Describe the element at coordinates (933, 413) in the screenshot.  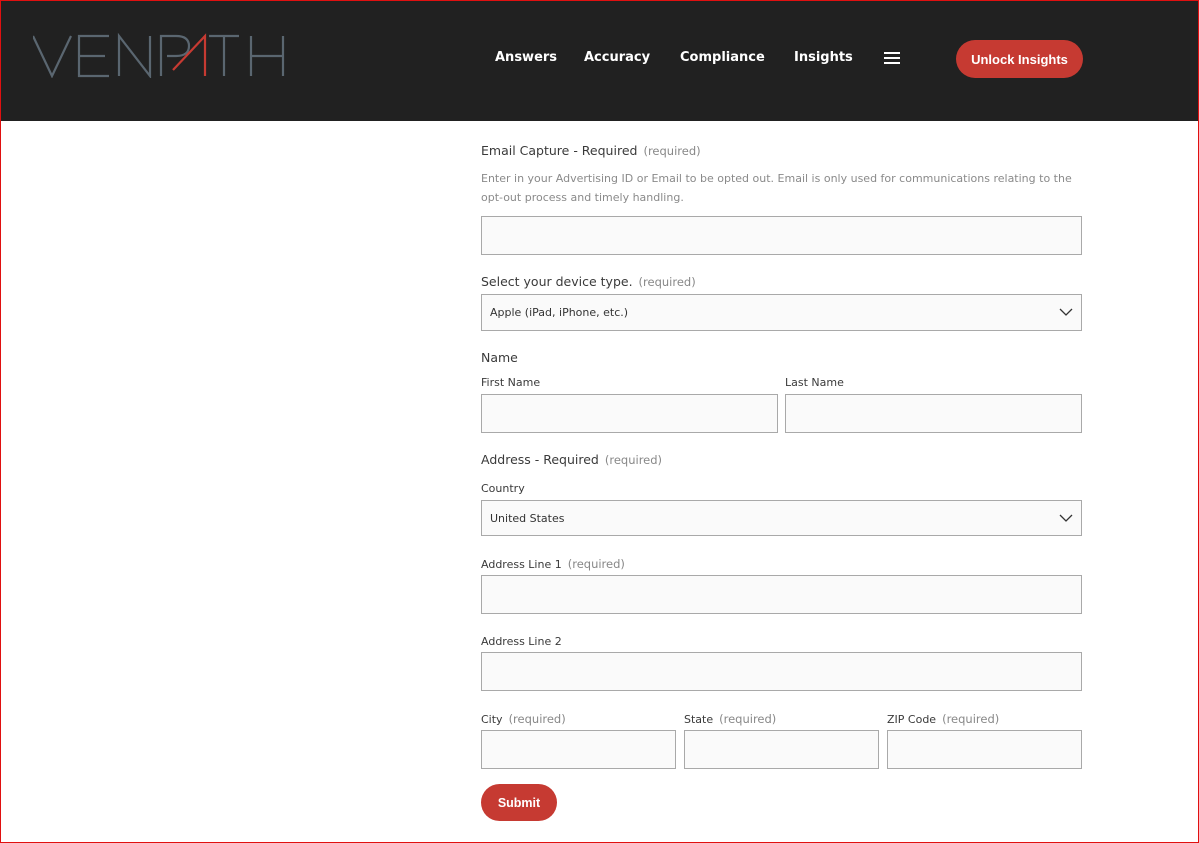
I see `last-name-input` at that location.